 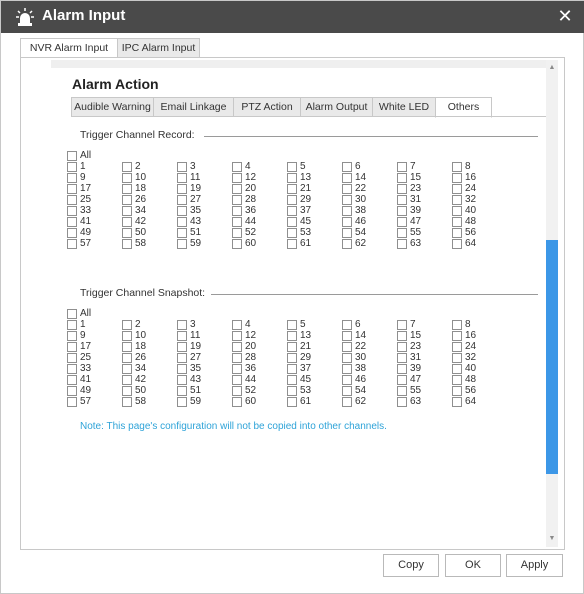 What do you see at coordinates (267, 107) in the screenshot?
I see `tab-ptz-action: PTZ Action` at bounding box center [267, 107].